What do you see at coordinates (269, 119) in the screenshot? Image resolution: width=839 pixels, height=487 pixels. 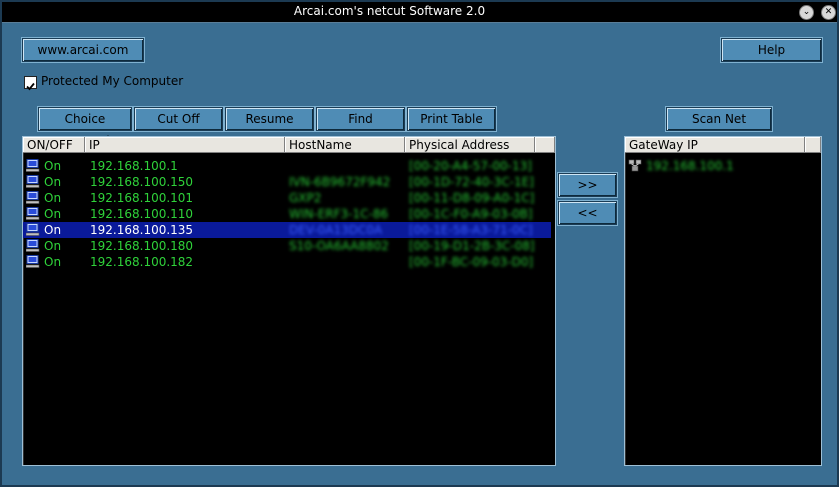 I see `resume-button: Resume` at bounding box center [269, 119].